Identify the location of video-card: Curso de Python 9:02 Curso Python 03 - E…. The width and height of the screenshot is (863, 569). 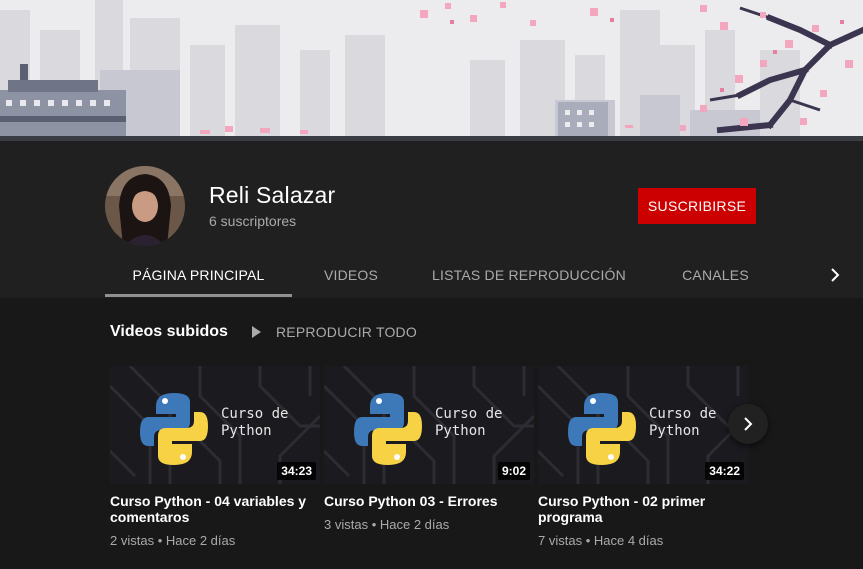
(429, 449).